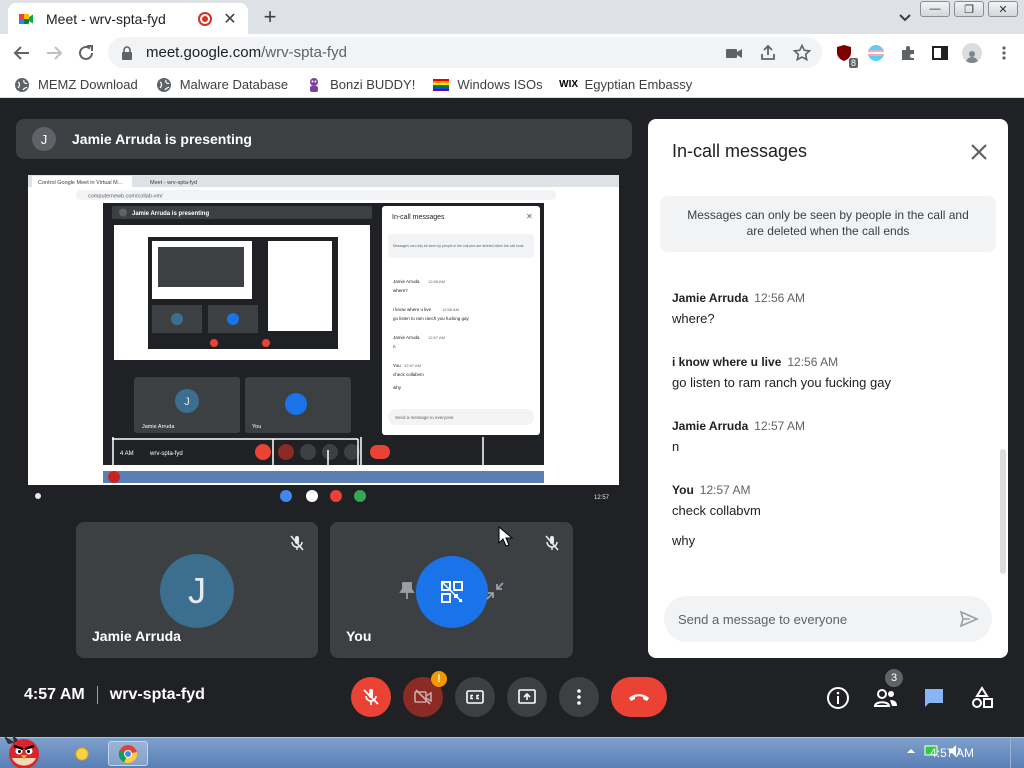  I want to click on camera-in-use-icon, so click(734, 53).